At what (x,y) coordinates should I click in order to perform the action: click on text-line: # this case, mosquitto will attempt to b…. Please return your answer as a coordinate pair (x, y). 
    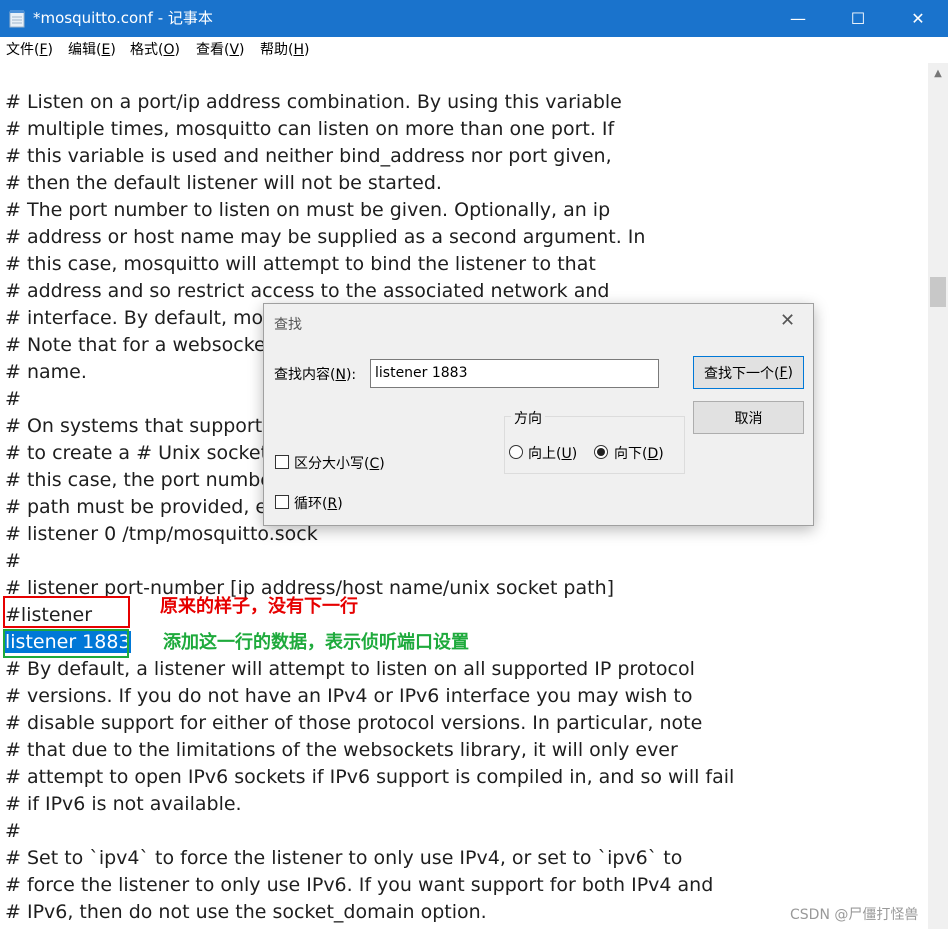
    Looking at the image, I should click on (300, 264).